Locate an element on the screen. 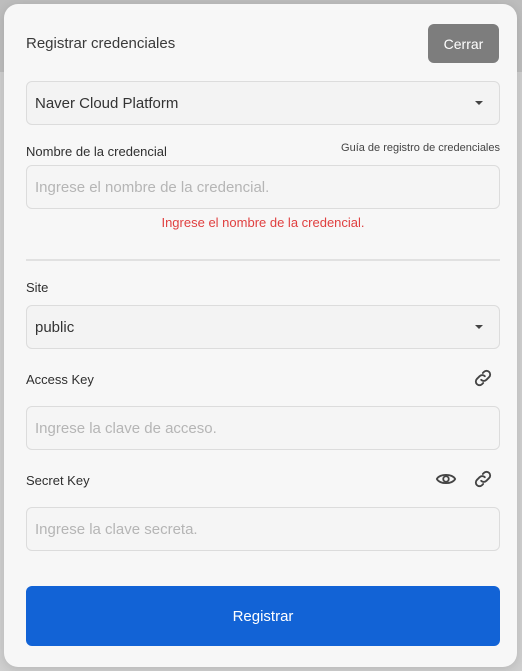  register-button: Registrar is located at coordinates (263, 616).